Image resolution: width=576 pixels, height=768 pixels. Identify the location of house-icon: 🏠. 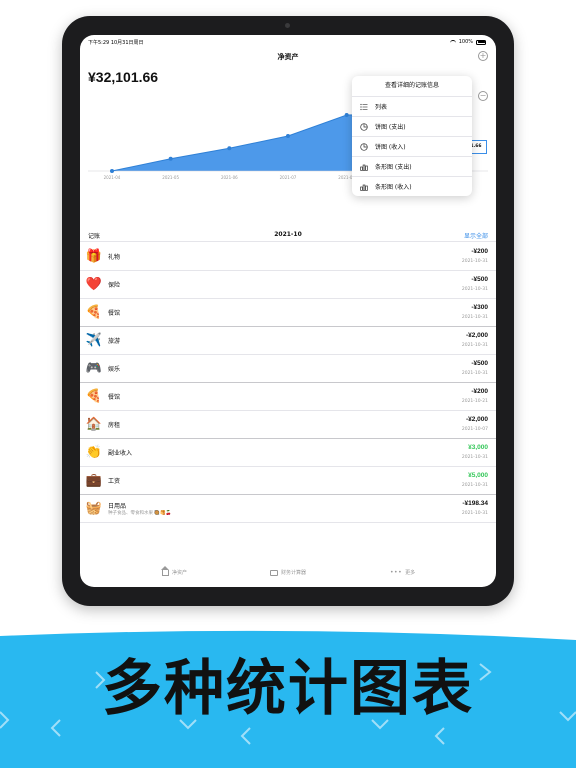
(94, 424).